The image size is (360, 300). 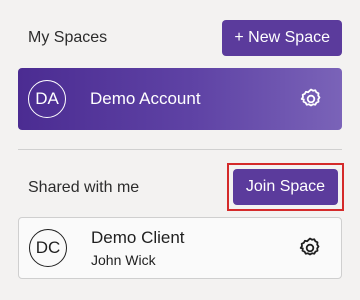 What do you see at coordinates (282, 38) in the screenshot?
I see `new-space-button: + New Space` at bounding box center [282, 38].